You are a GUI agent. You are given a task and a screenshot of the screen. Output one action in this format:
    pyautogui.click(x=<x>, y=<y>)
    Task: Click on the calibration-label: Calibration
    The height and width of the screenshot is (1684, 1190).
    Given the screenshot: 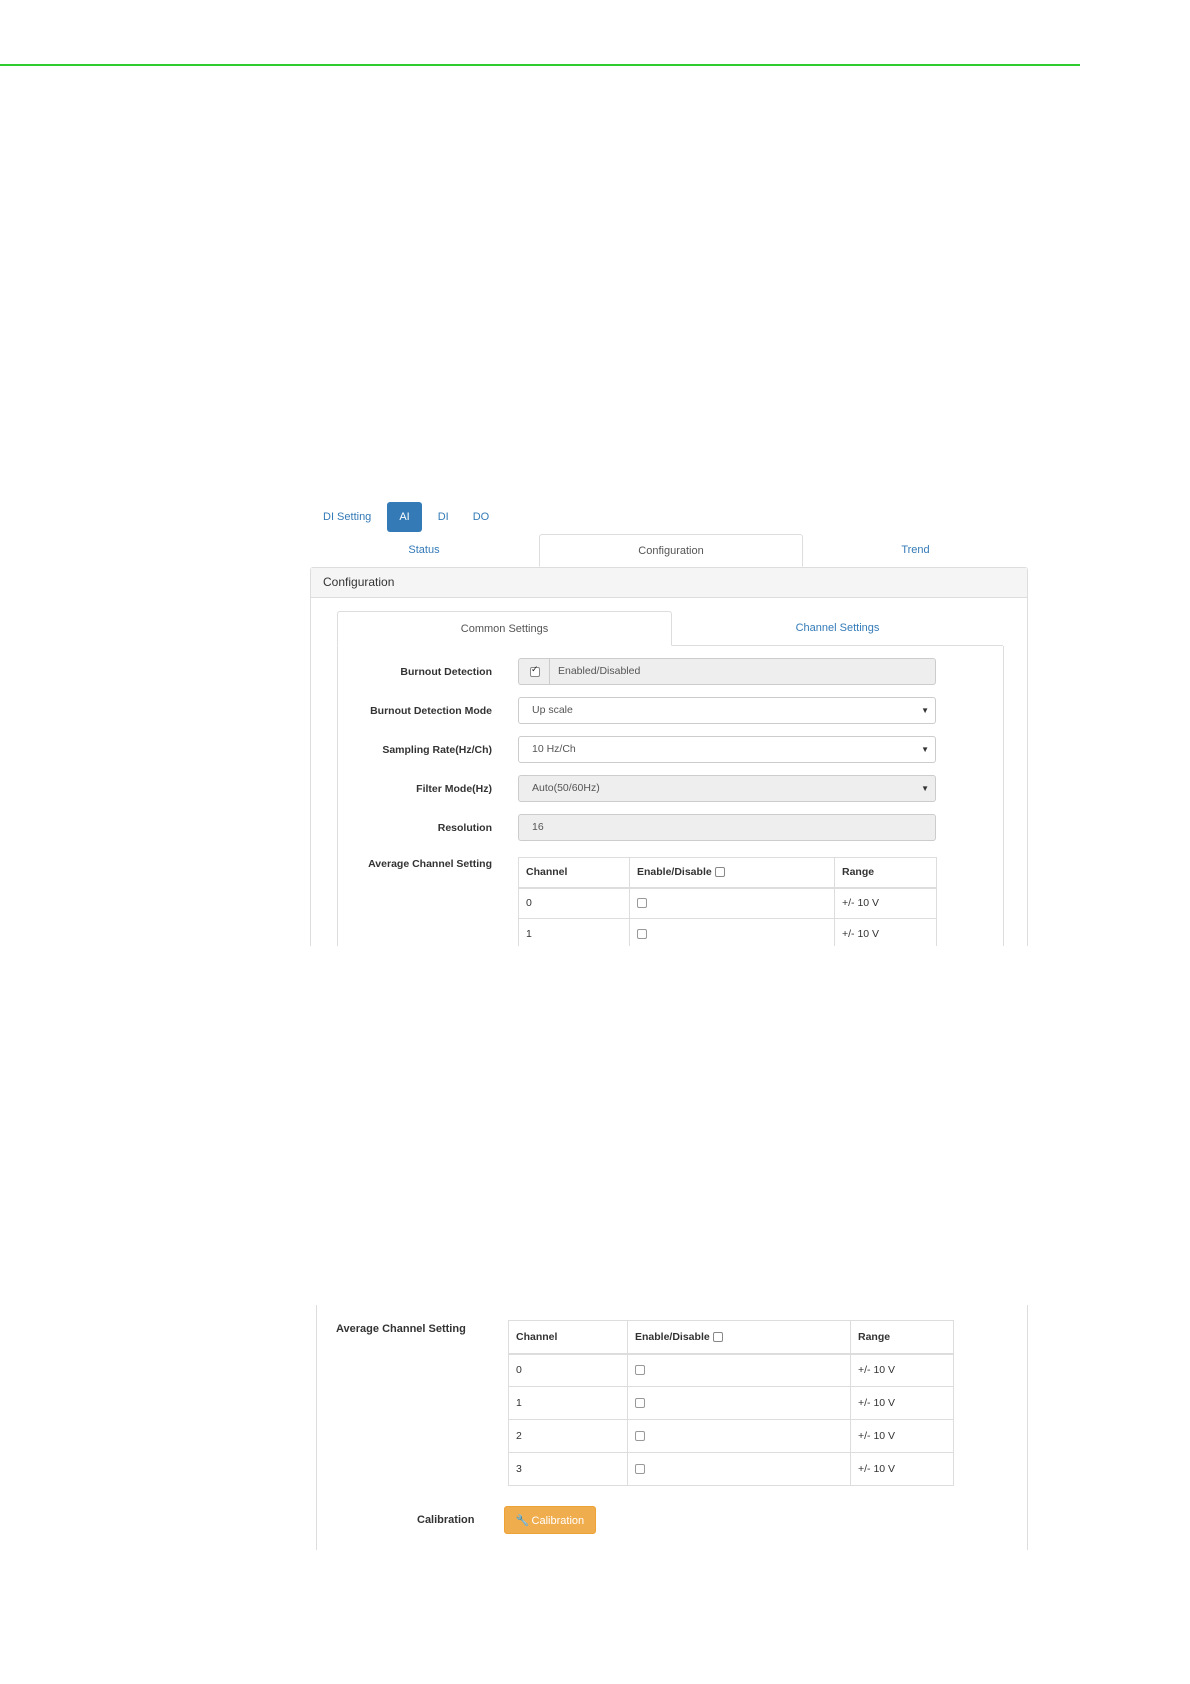 What is the action you would take?
    pyautogui.click(x=446, y=1520)
    